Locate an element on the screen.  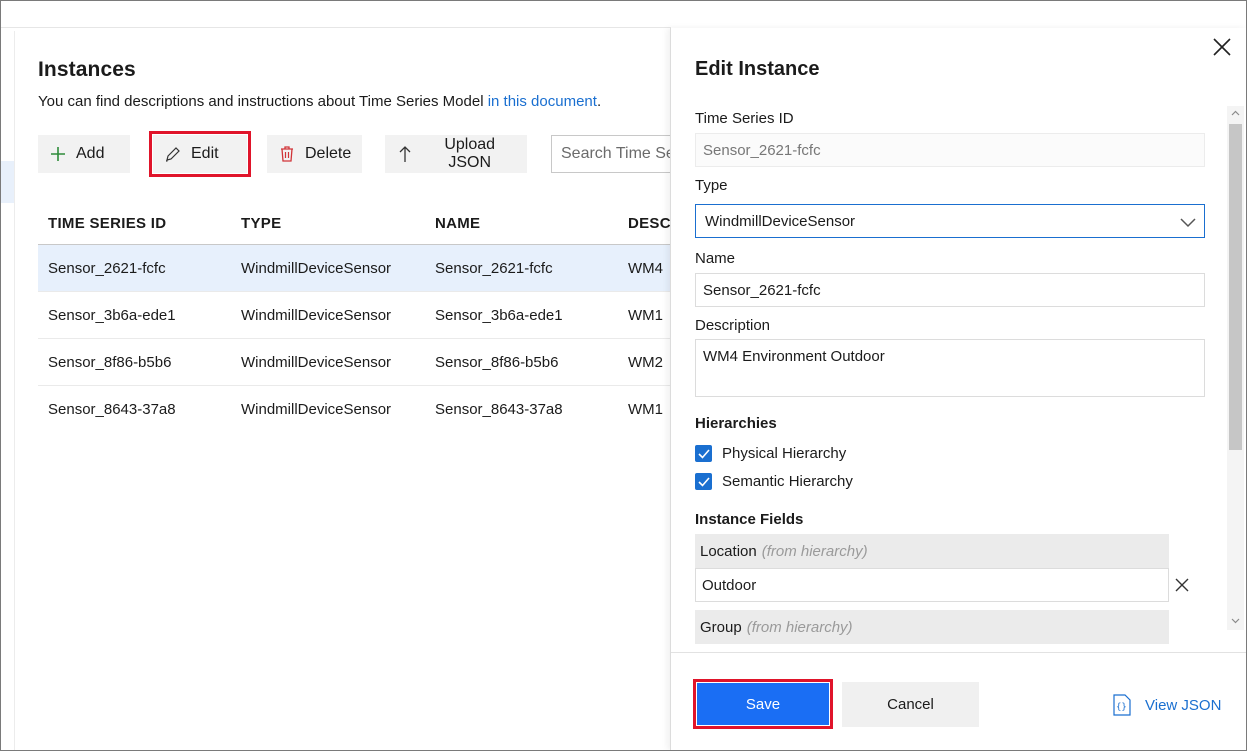
view-json-label: View JSON is located at coordinates (1183, 705).